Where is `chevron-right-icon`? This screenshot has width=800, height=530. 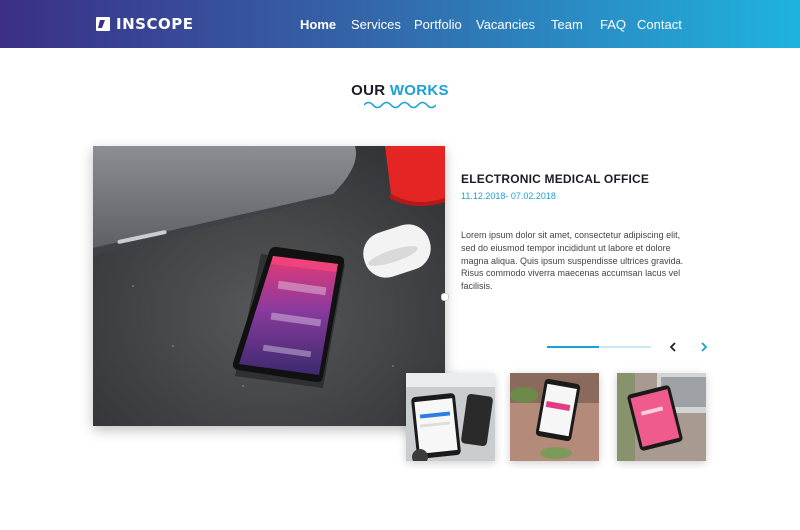
chevron-right-icon is located at coordinates (704, 347).